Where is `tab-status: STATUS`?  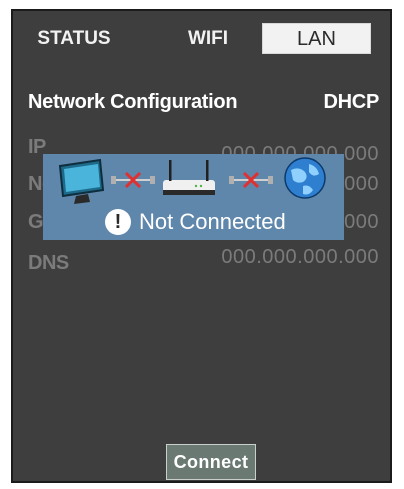
tab-status: STATUS is located at coordinates (74, 38).